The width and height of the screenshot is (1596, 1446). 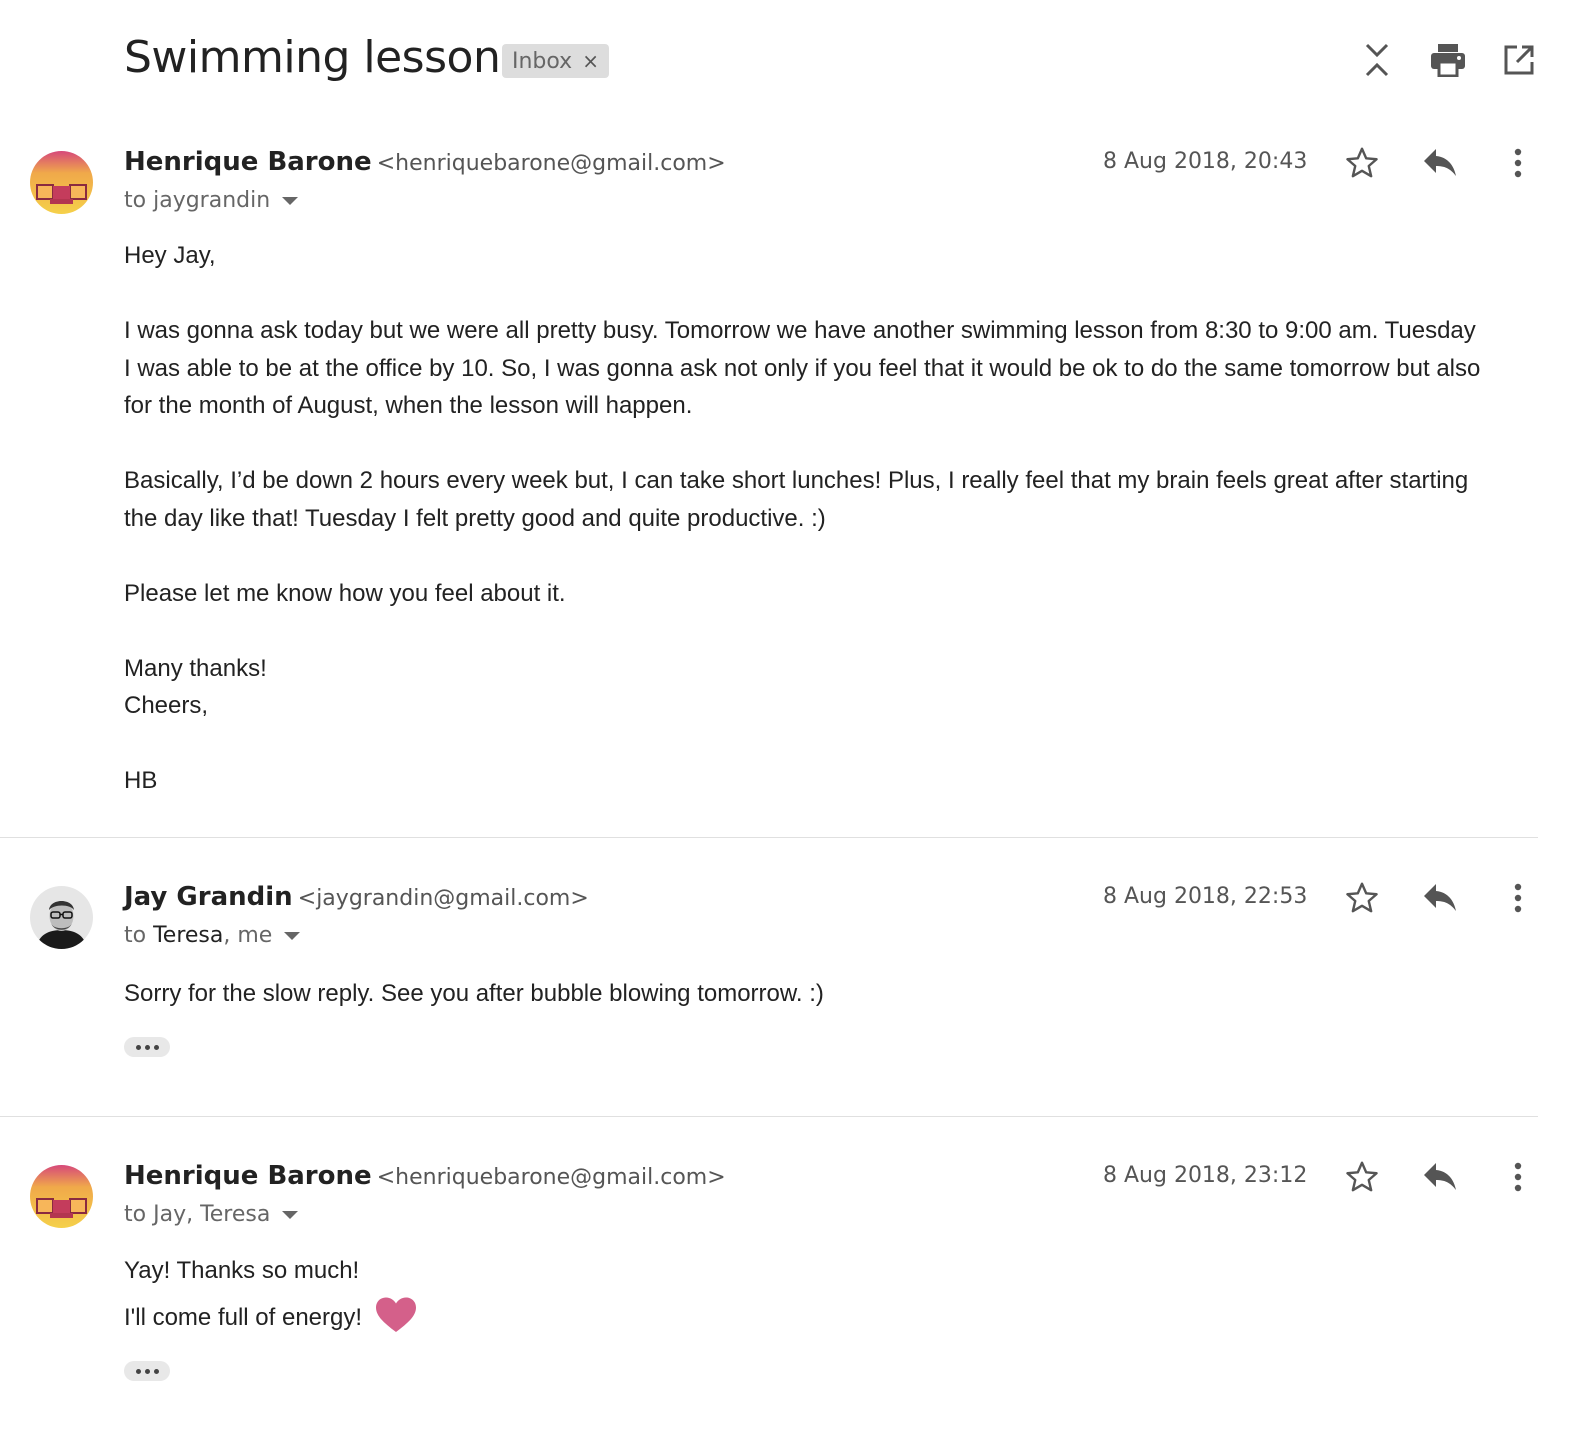 What do you see at coordinates (798, 60) in the screenshot?
I see `thread-header: Swimming lessons Inbox ×` at bounding box center [798, 60].